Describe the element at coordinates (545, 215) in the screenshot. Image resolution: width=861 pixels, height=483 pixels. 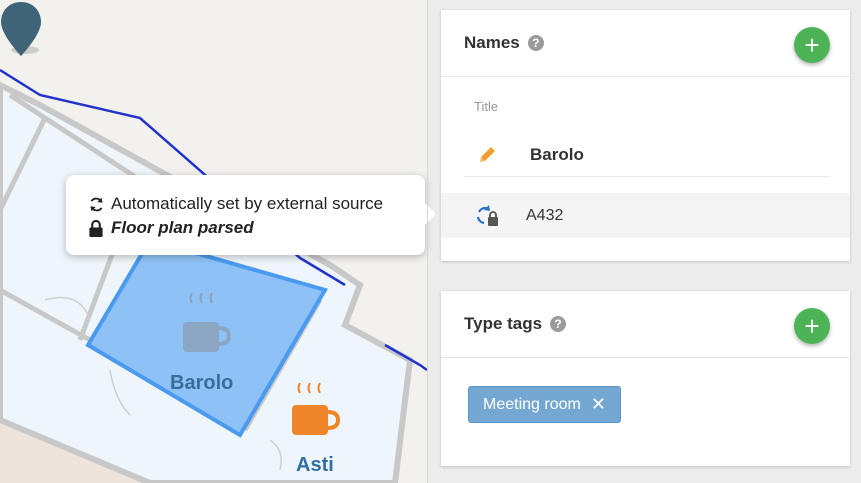
I see `name-value-secondary: A432` at that location.